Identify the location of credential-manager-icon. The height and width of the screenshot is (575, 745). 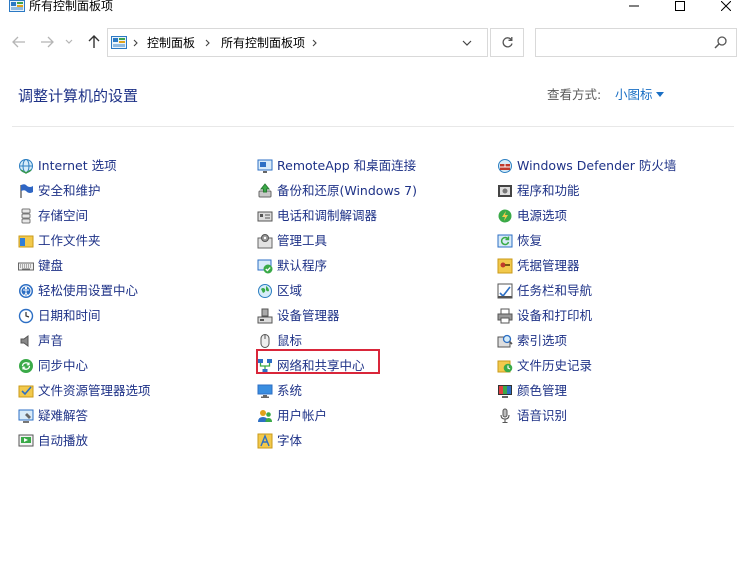
(505, 266).